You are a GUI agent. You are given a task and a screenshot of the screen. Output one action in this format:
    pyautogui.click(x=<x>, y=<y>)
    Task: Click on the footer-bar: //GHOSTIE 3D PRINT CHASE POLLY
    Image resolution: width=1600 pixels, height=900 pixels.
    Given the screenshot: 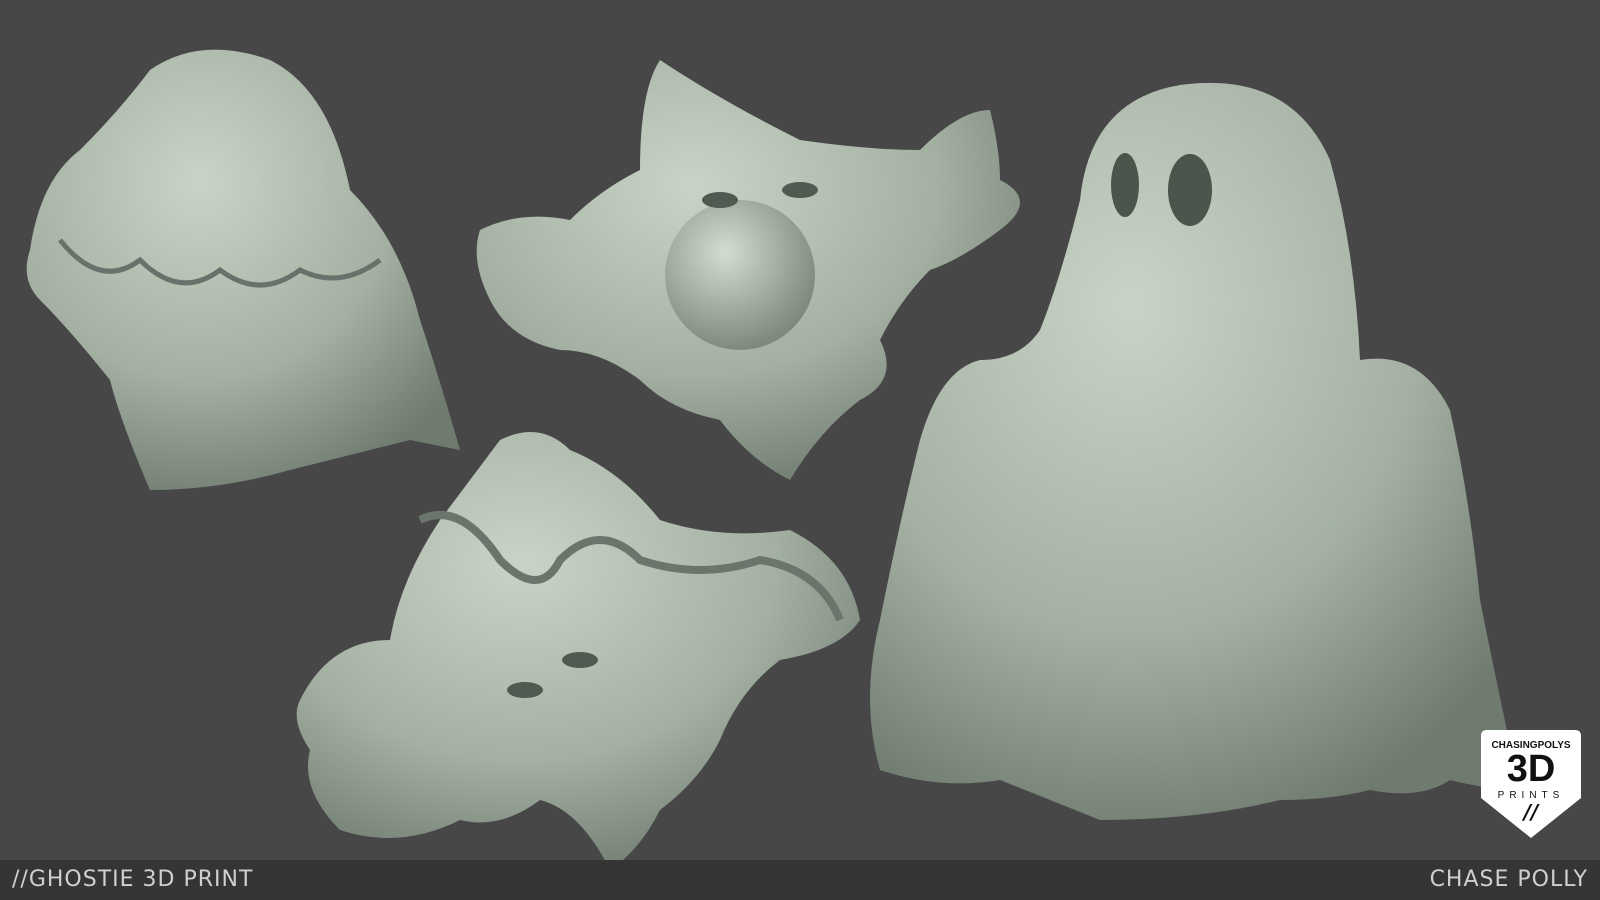 What is the action you would take?
    pyautogui.click(x=800, y=880)
    